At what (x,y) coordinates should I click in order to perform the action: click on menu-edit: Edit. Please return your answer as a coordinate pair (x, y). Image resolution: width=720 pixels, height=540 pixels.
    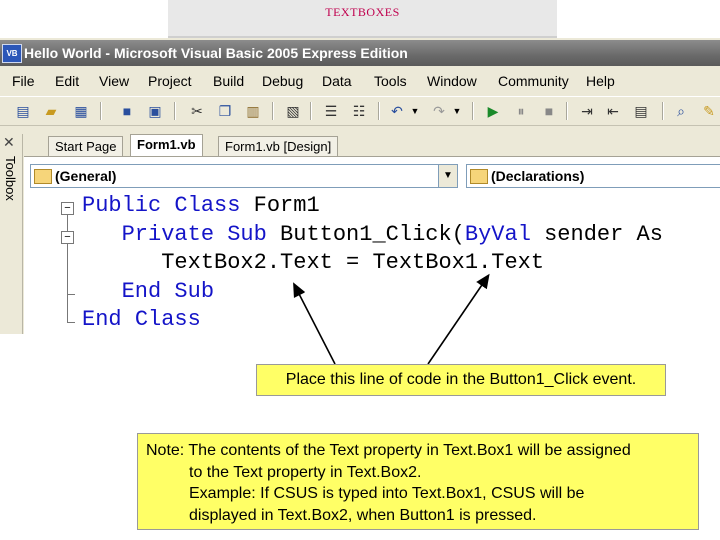
    Looking at the image, I should click on (67, 81).